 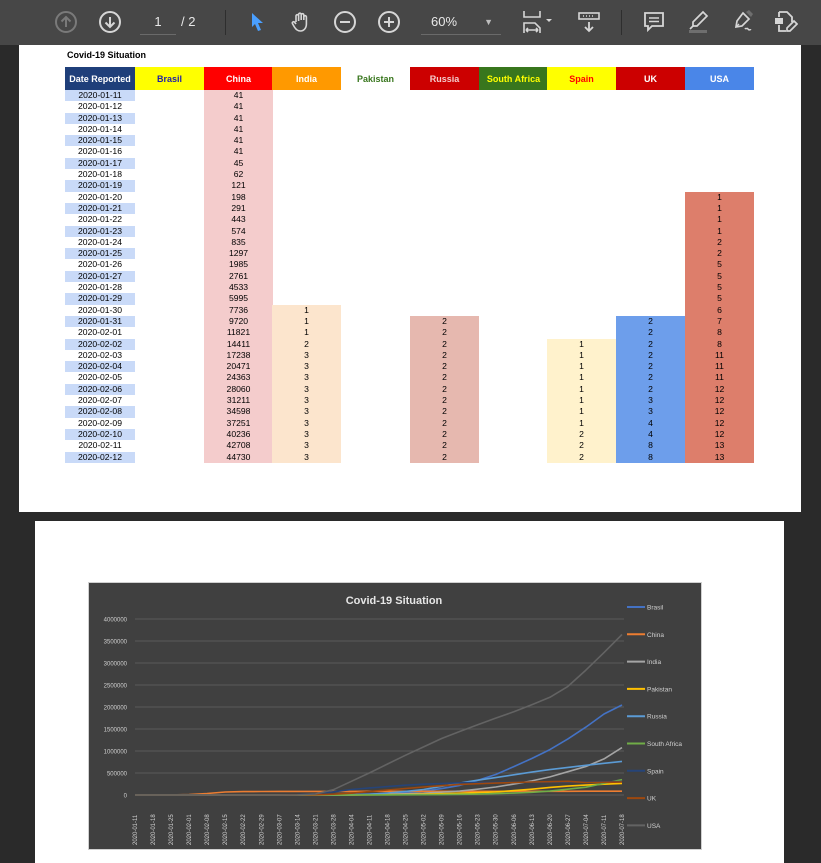 What do you see at coordinates (742, 22) in the screenshot?
I see `sign-button` at bounding box center [742, 22].